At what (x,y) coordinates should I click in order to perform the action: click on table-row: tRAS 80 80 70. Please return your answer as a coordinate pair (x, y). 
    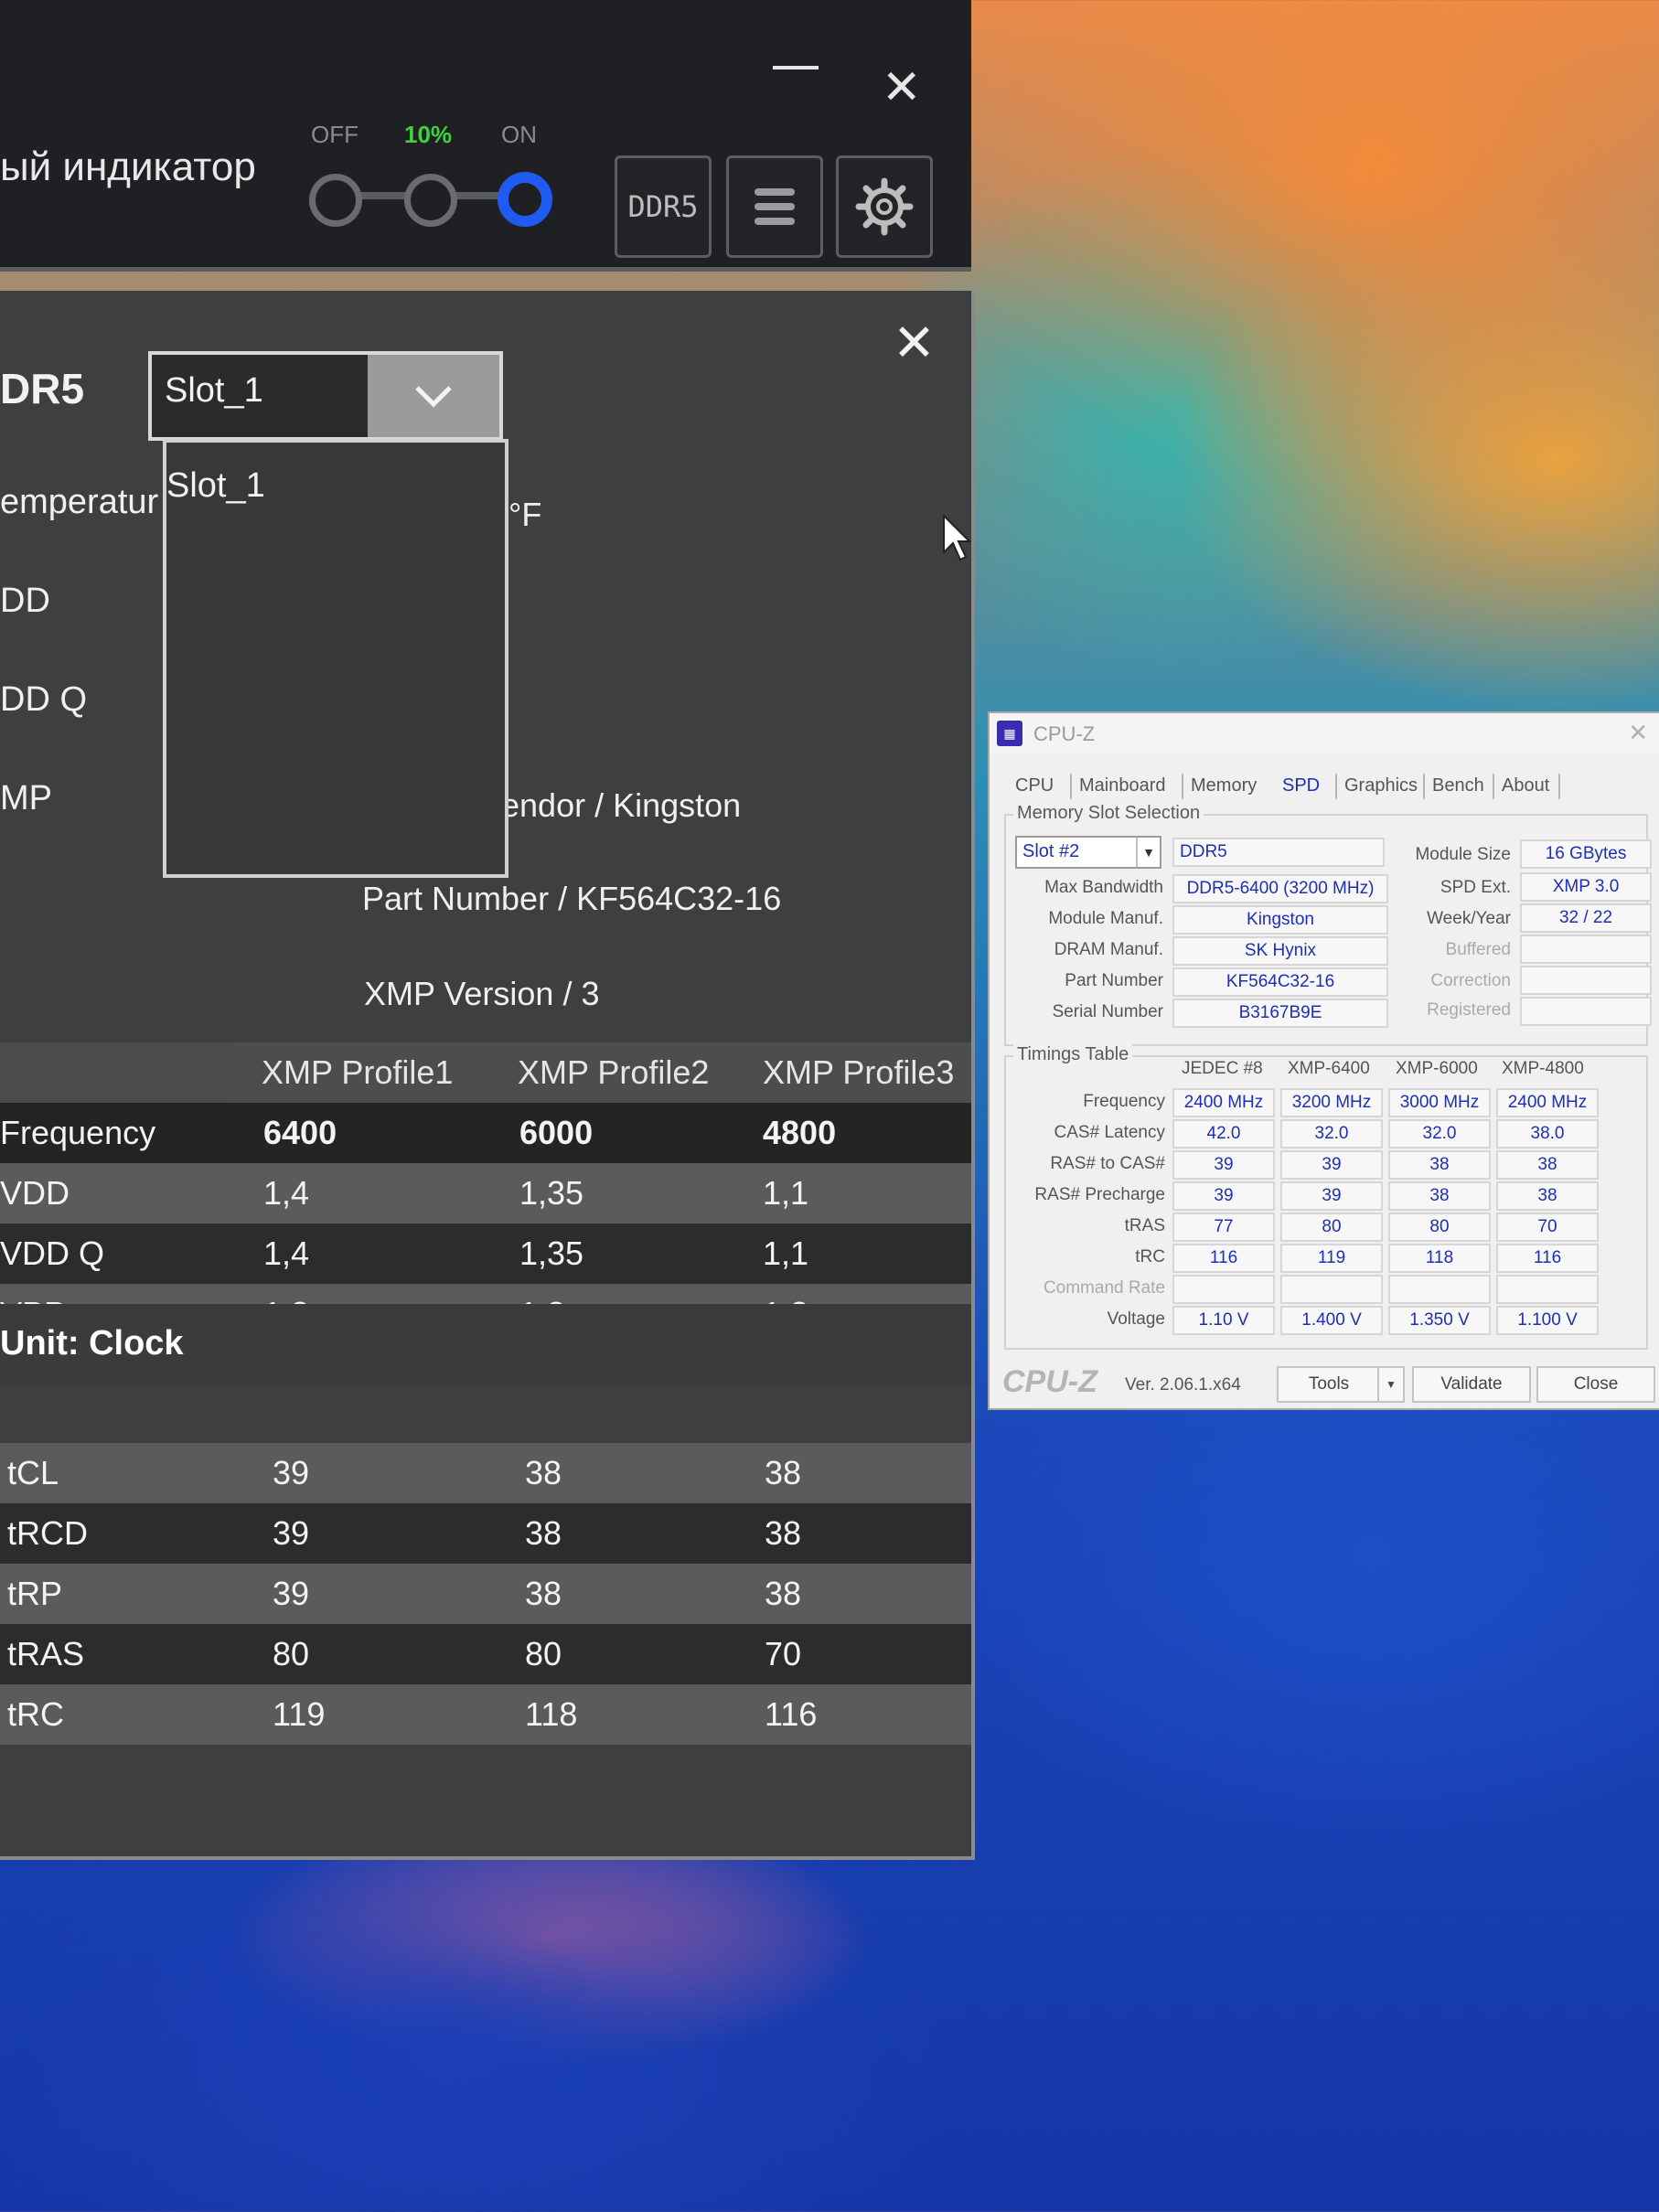
    Looking at the image, I should click on (486, 1654).